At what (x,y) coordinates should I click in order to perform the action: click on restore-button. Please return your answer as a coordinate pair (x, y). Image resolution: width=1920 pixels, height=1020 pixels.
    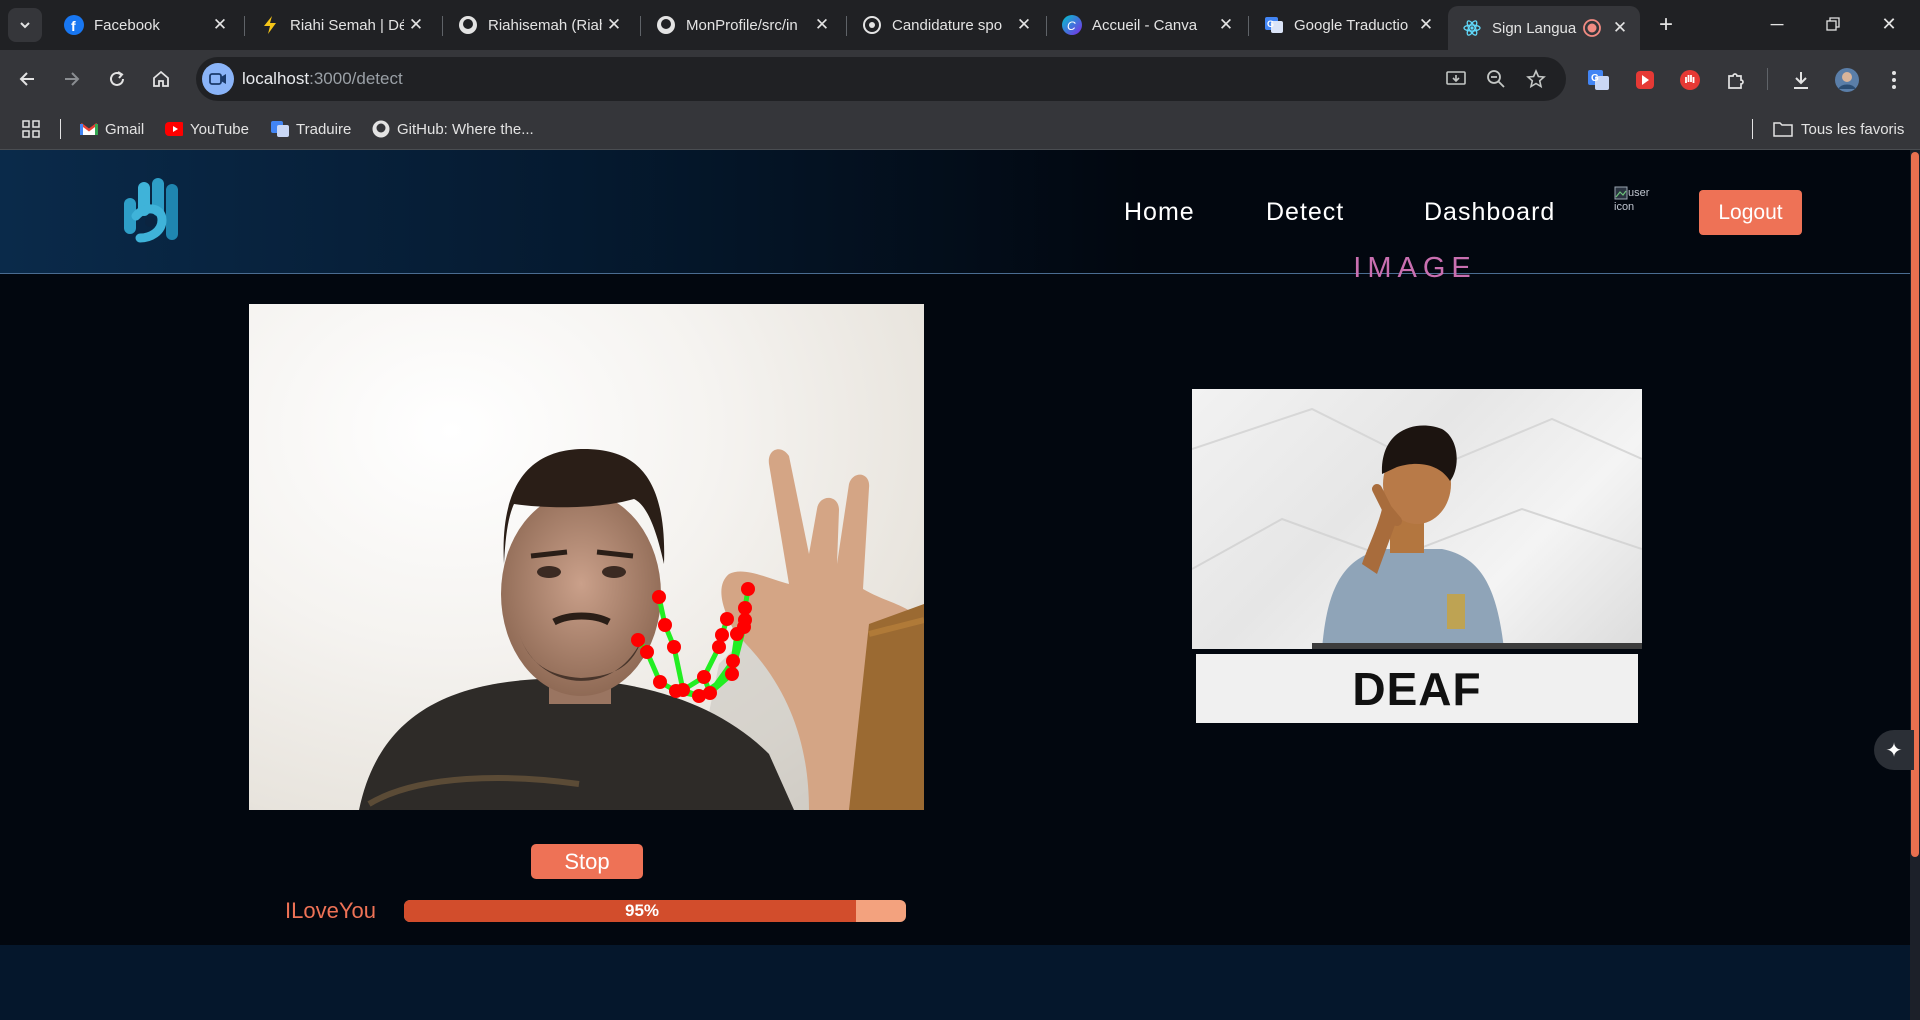
    Looking at the image, I should click on (1833, 24).